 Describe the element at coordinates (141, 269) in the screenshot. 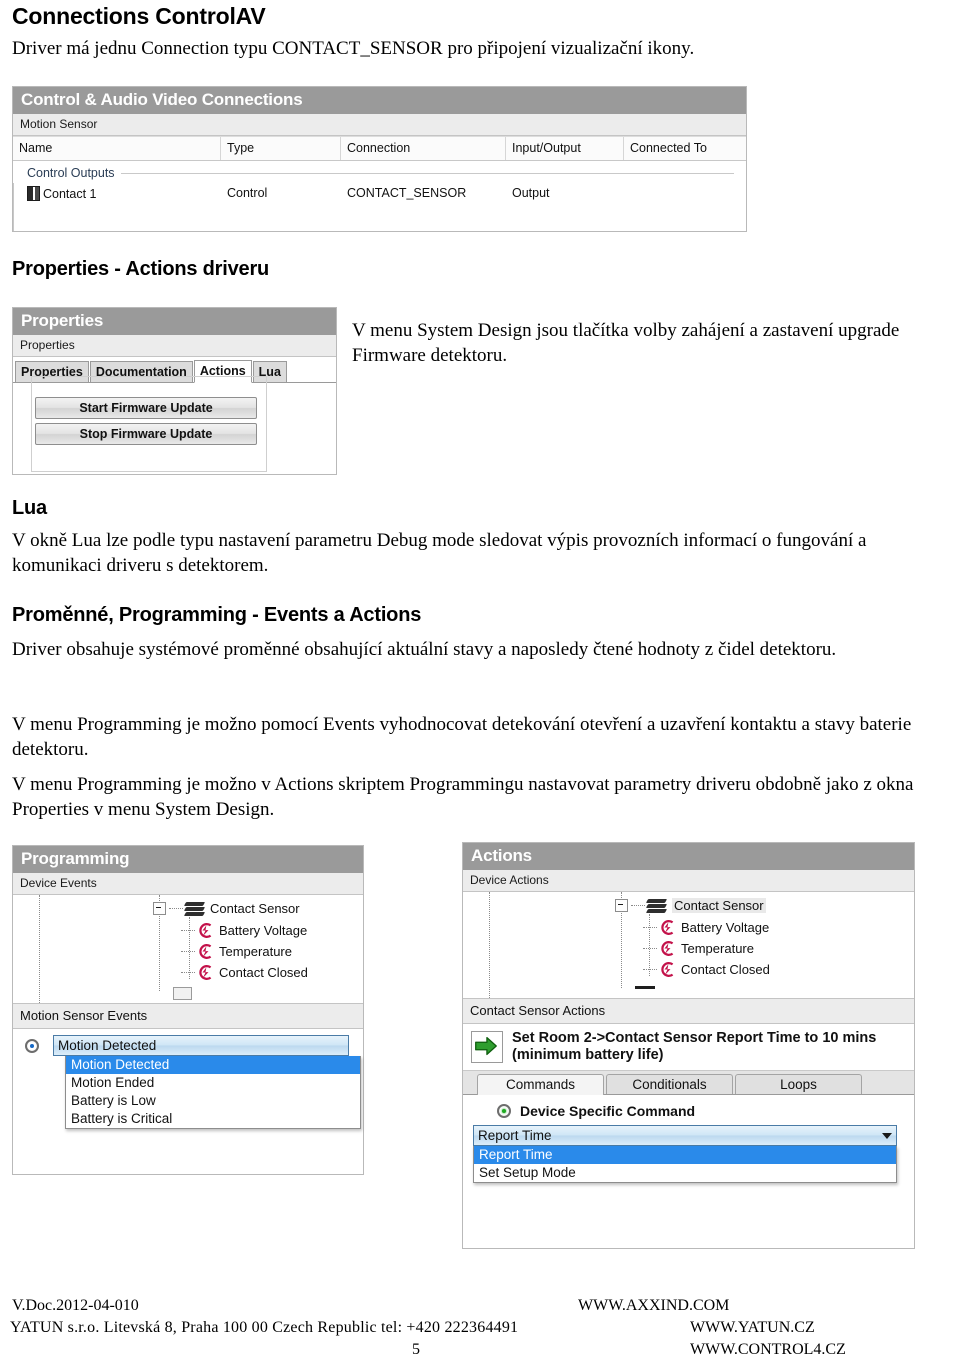

I see `section2-heading: Properties - Actions driveru` at that location.